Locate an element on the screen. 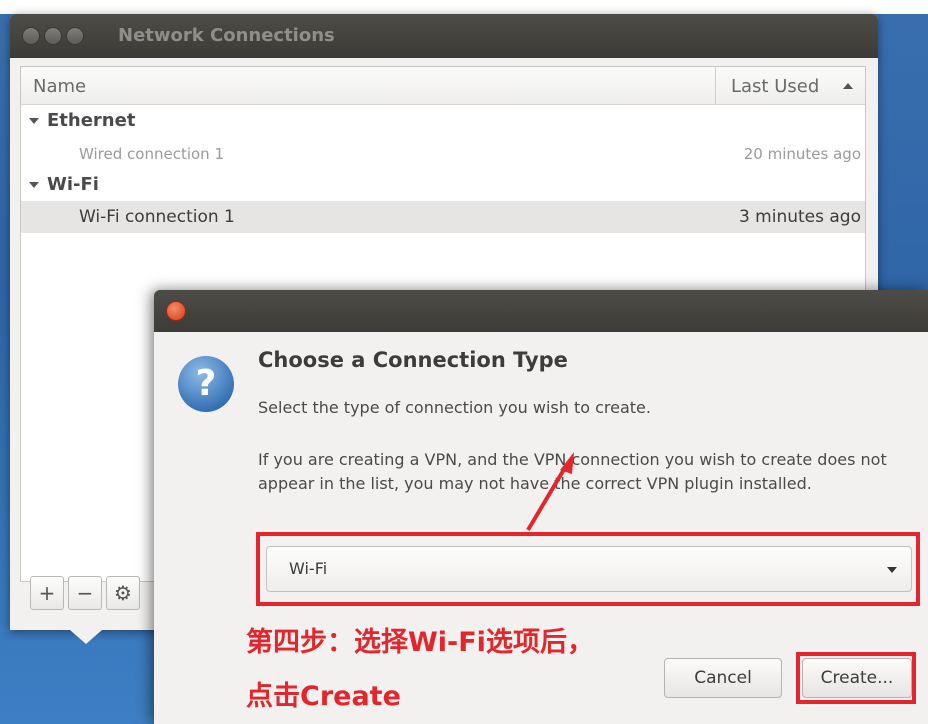 This screenshot has width=928, height=724. annotation-arrow-line is located at coordinates (547, 498).